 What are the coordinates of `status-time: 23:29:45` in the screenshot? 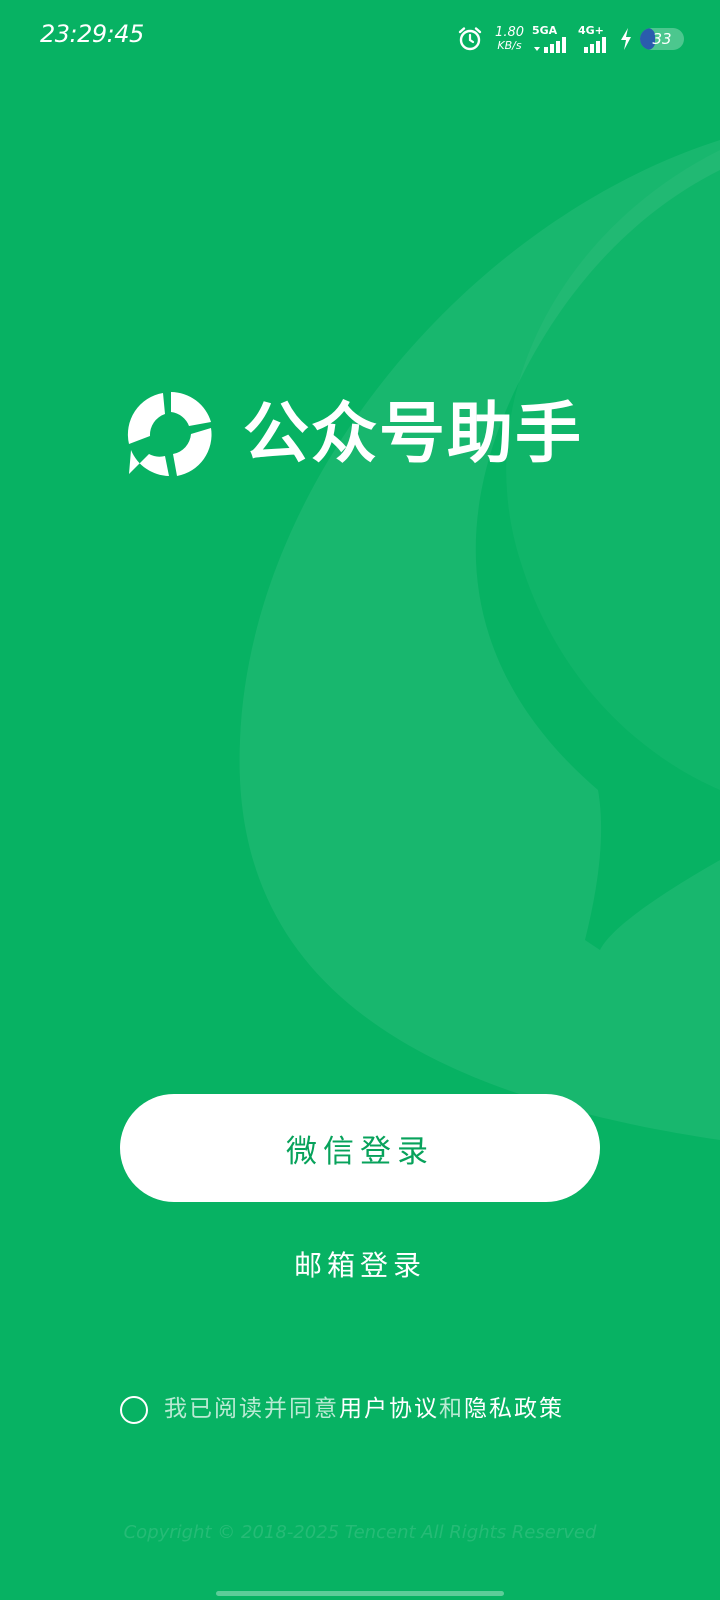 It's located at (92, 34).